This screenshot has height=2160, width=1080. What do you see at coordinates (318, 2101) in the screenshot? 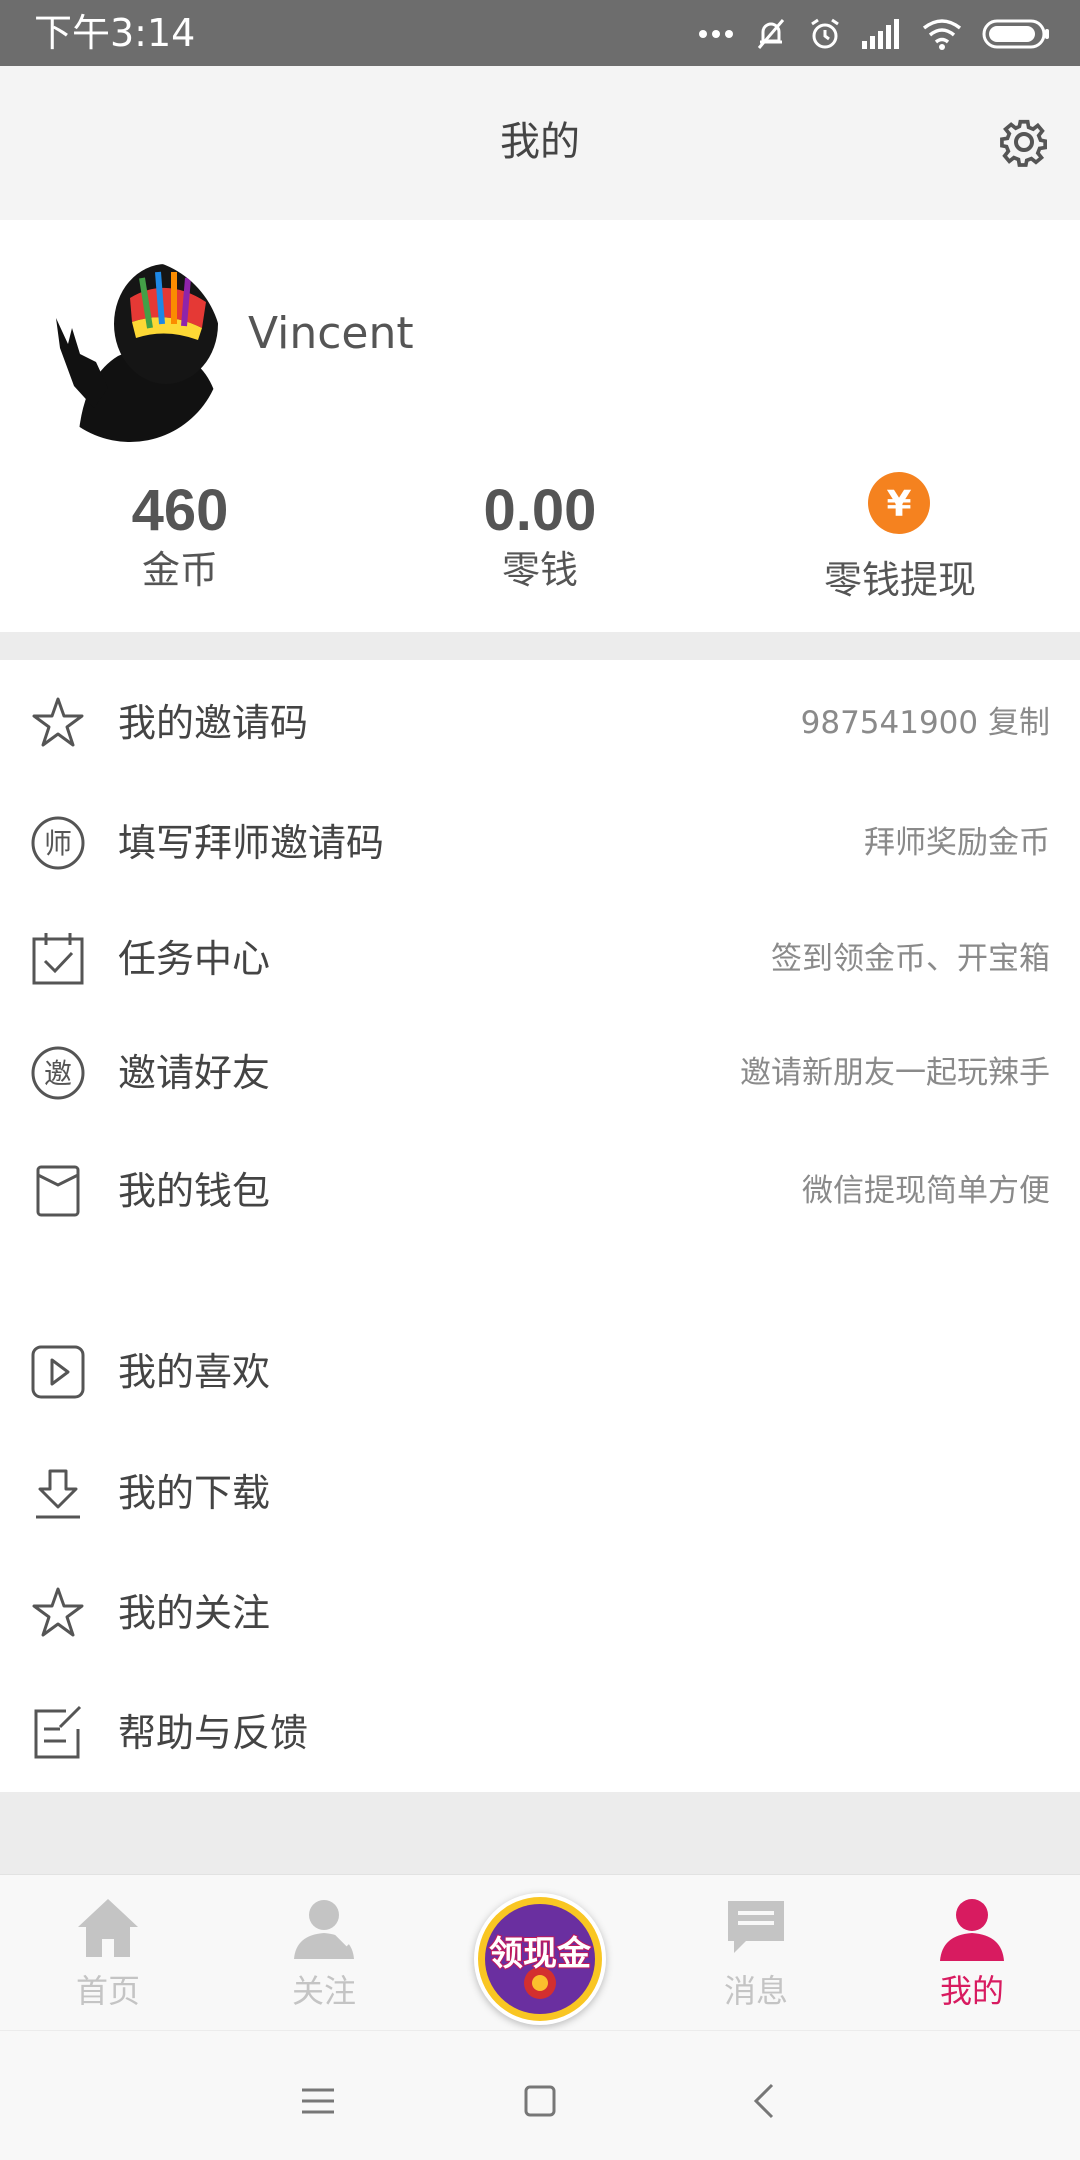
I see `menu-icon` at bounding box center [318, 2101].